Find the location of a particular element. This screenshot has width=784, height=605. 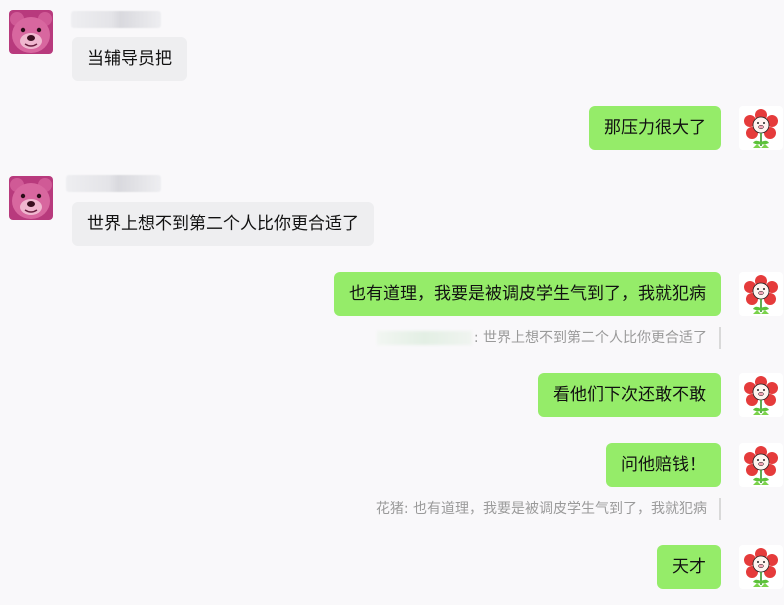

quoted-text: 花猪: 也有道理，我要是被调皮学生气到了，我就犯病 is located at coordinates (541, 509).